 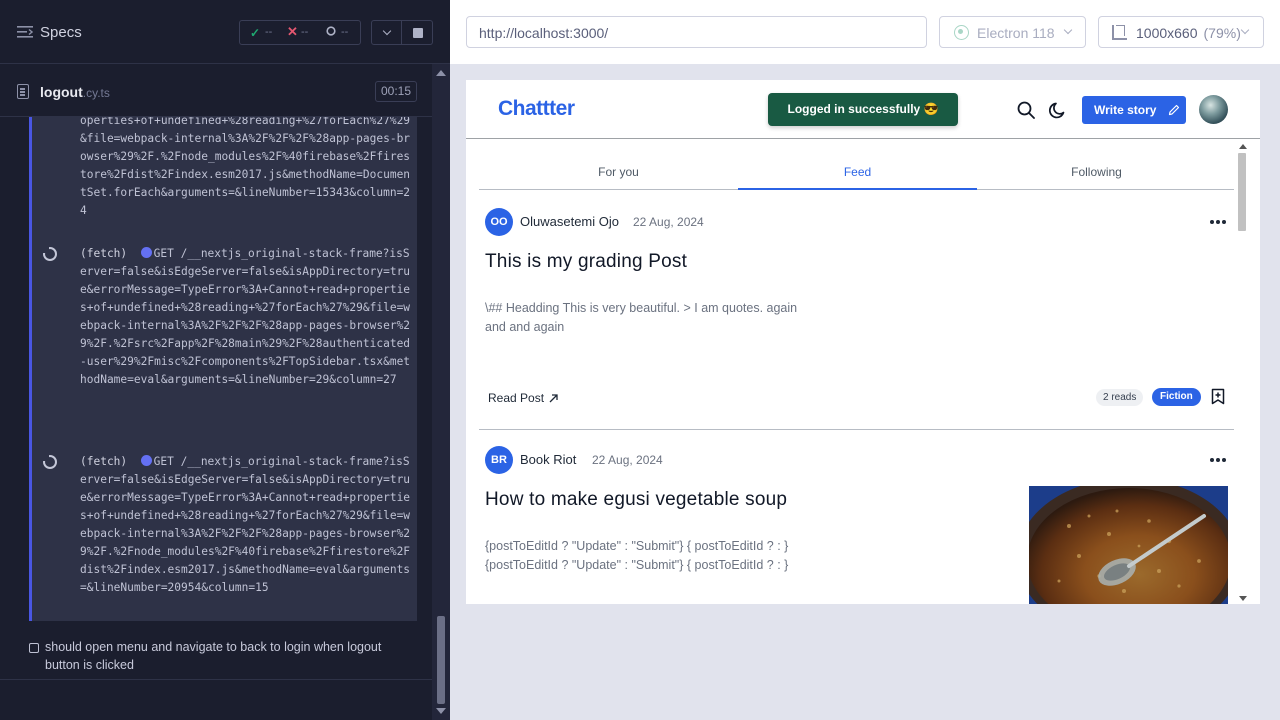 I want to click on post-title: This is my grading Post, so click(x=586, y=262).